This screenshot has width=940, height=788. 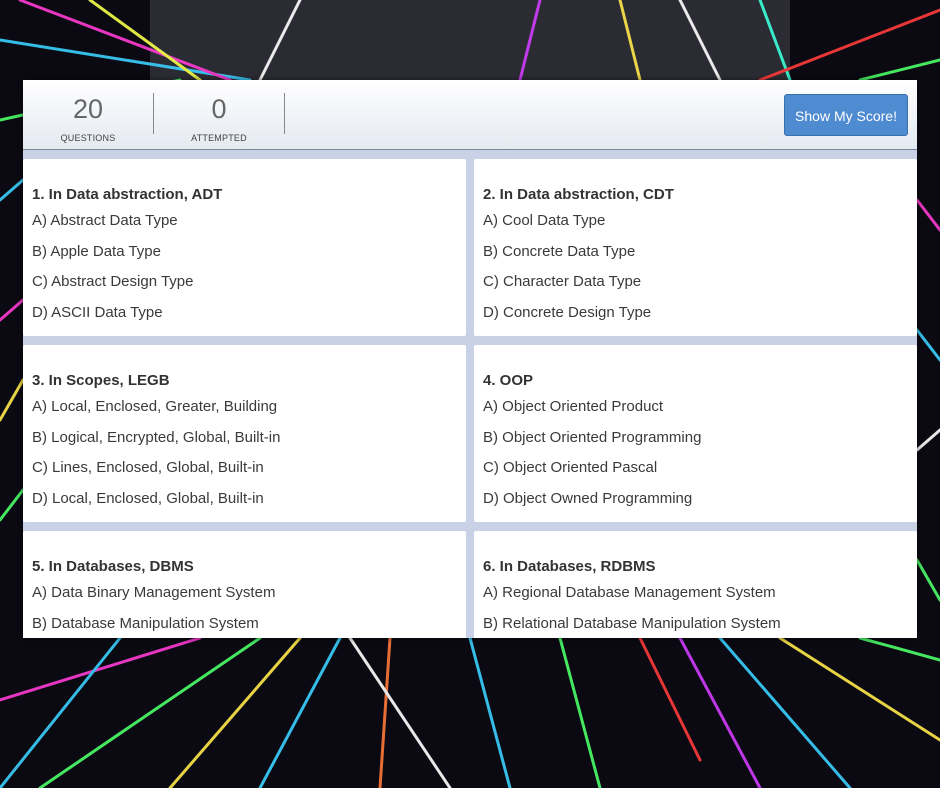 I want to click on question-title: 5. In Databases, DBMS, so click(x=113, y=566).